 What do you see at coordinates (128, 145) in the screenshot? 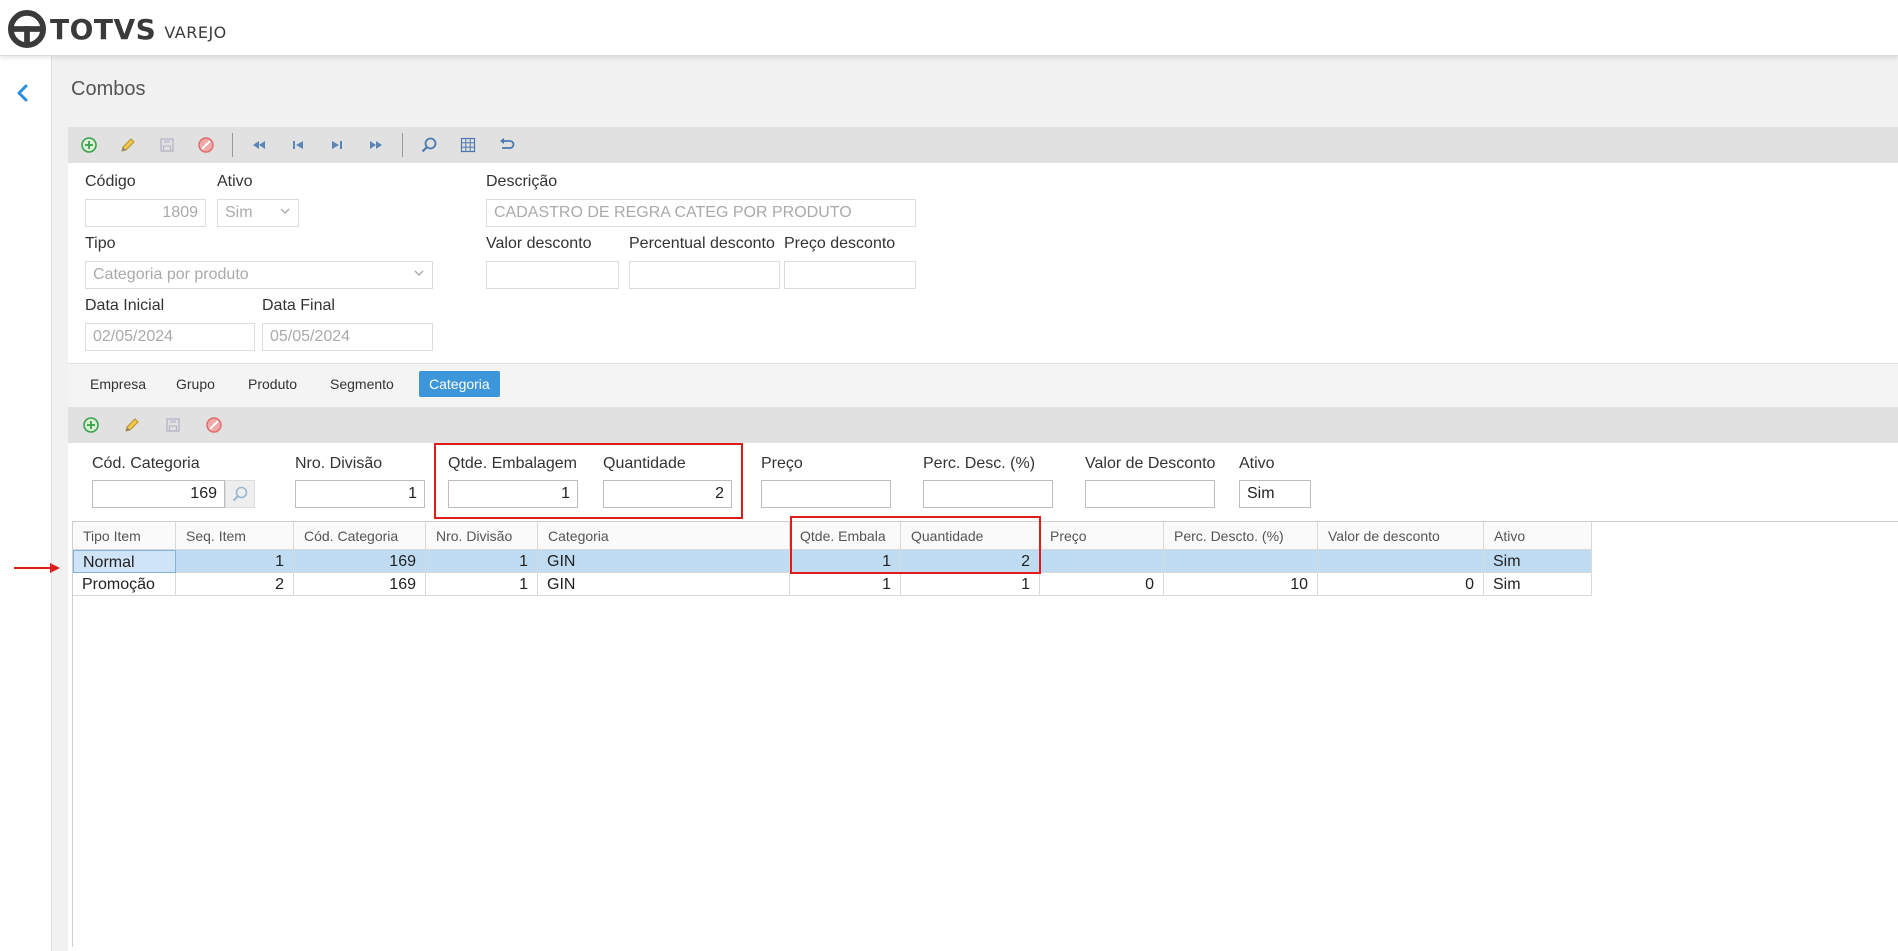
I see `edit-button` at bounding box center [128, 145].